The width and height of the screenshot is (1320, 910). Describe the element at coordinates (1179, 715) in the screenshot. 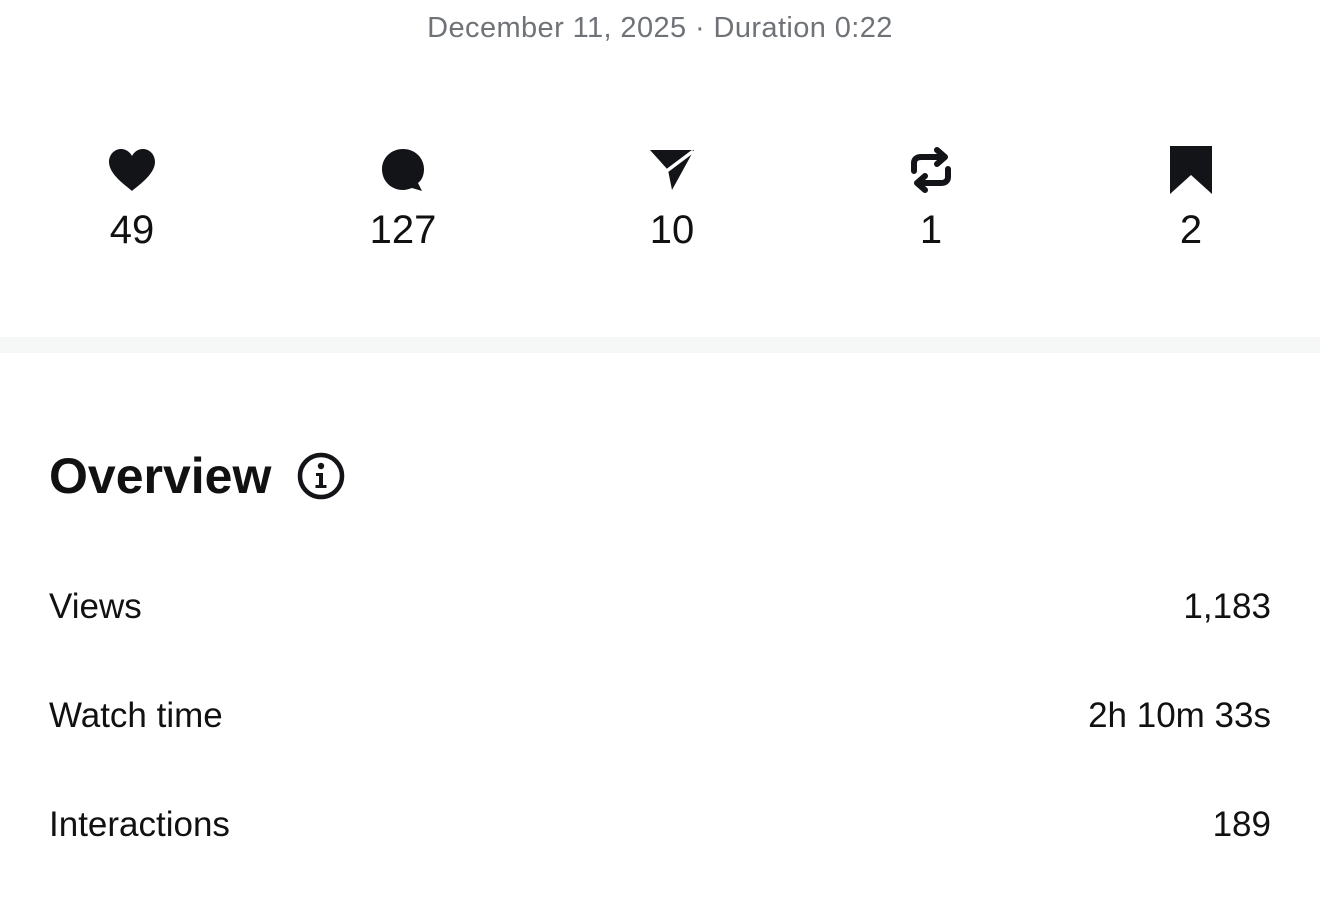

I see `metric-value: 2h 10m 33s` at that location.